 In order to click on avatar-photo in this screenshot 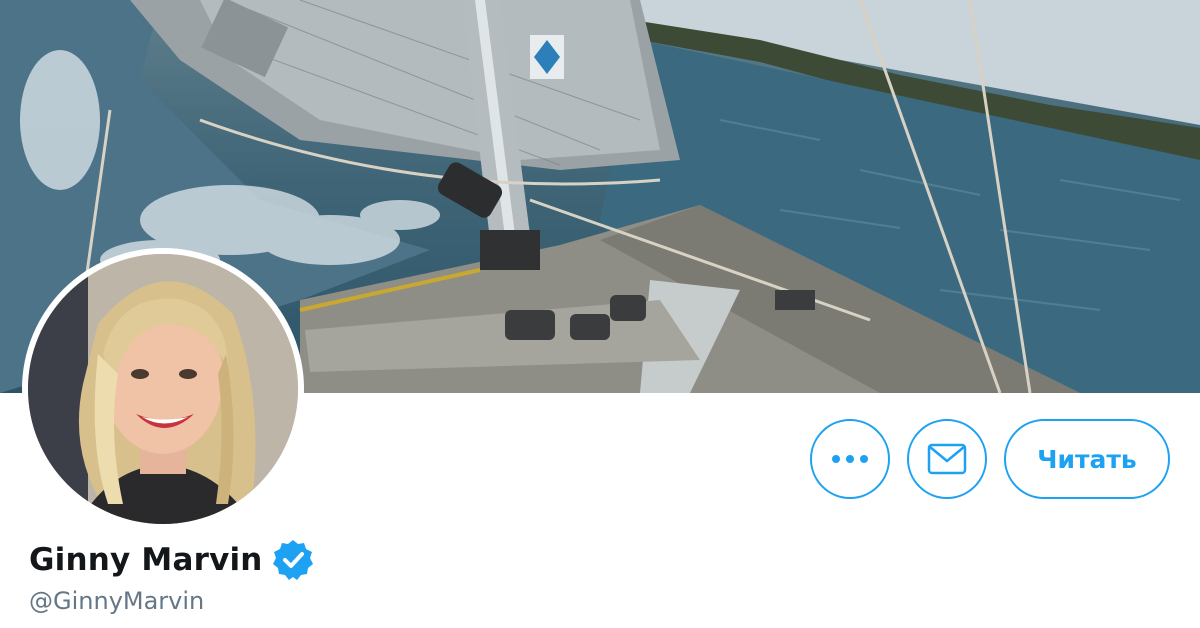, I will do `click(163, 389)`.